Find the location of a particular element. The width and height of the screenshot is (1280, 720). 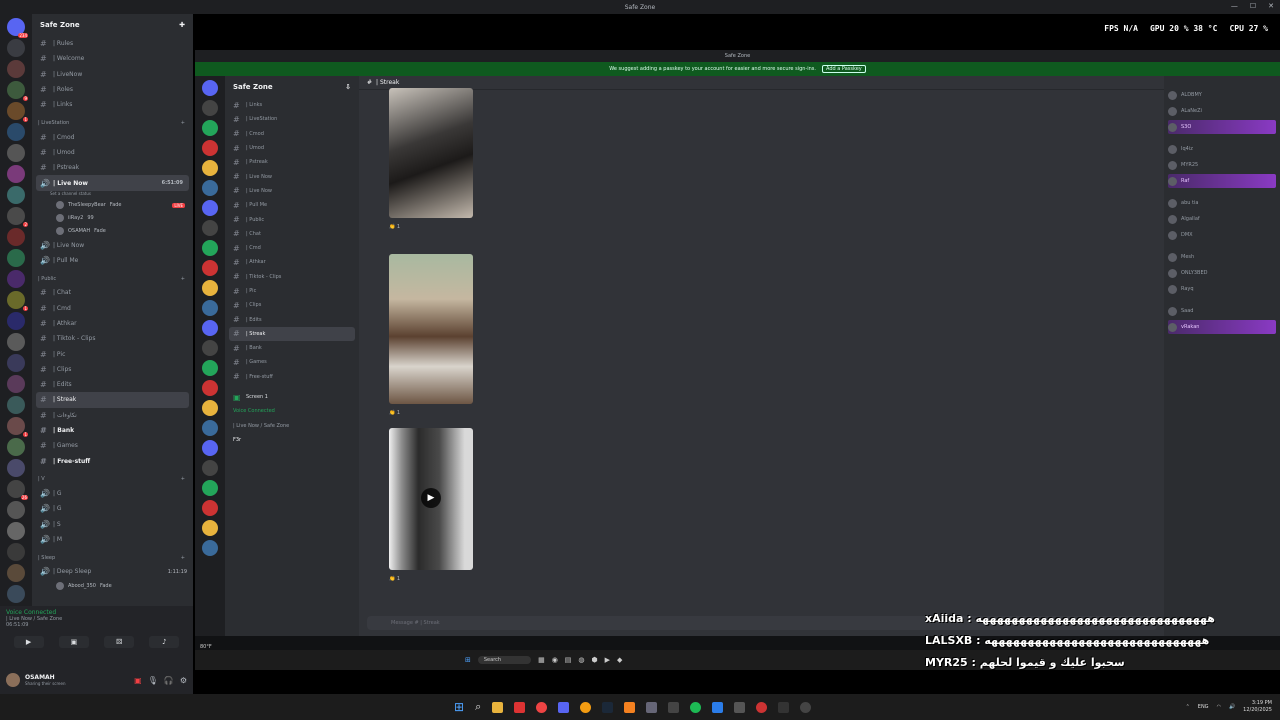

voice-channel-1: 🔊 | G is located at coordinates (112, 508).